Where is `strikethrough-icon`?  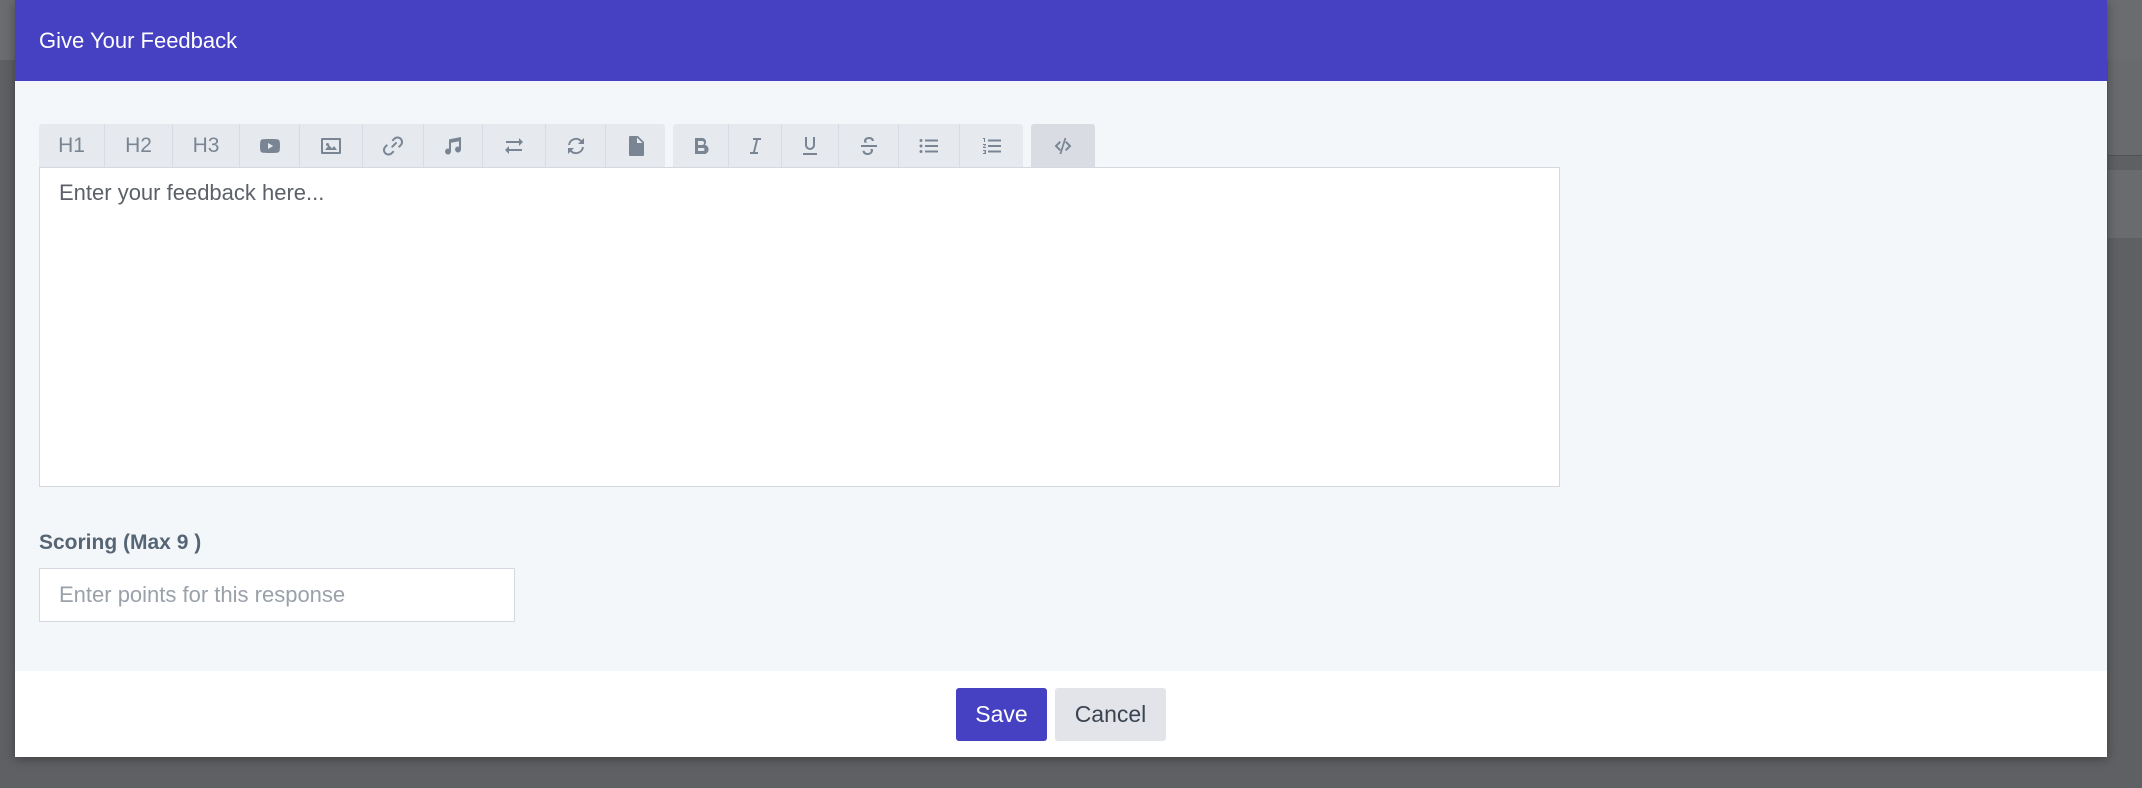
strikethrough-icon is located at coordinates (868, 145).